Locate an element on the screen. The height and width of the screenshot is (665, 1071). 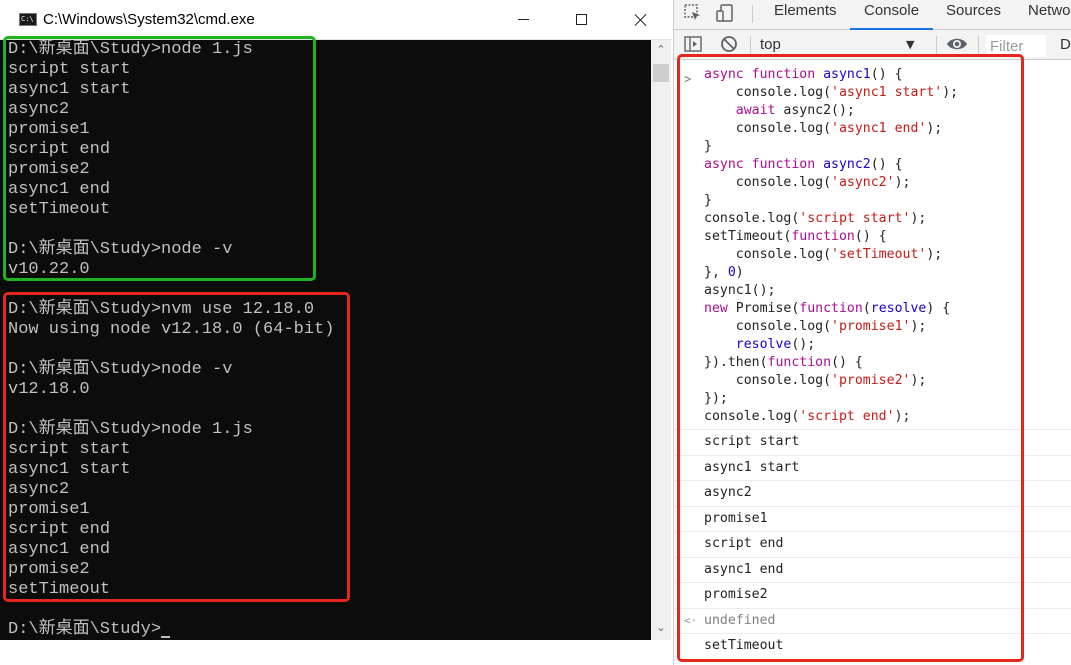
log-levels-dropdown: D is located at coordinates (1065, 45).